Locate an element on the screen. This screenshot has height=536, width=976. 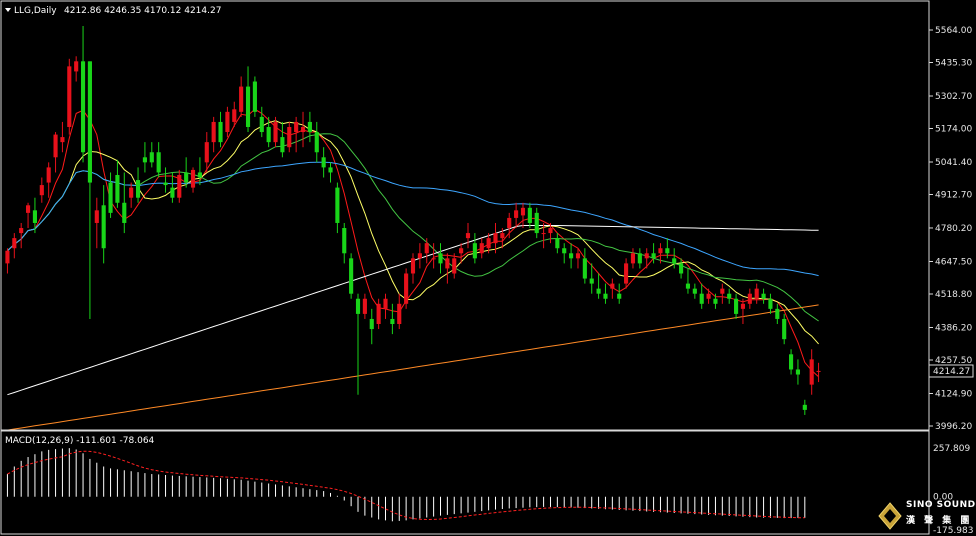
sino-sound-logo: SINO SOUND 漢 聲 集 團 is located at coordinates (927, 516).